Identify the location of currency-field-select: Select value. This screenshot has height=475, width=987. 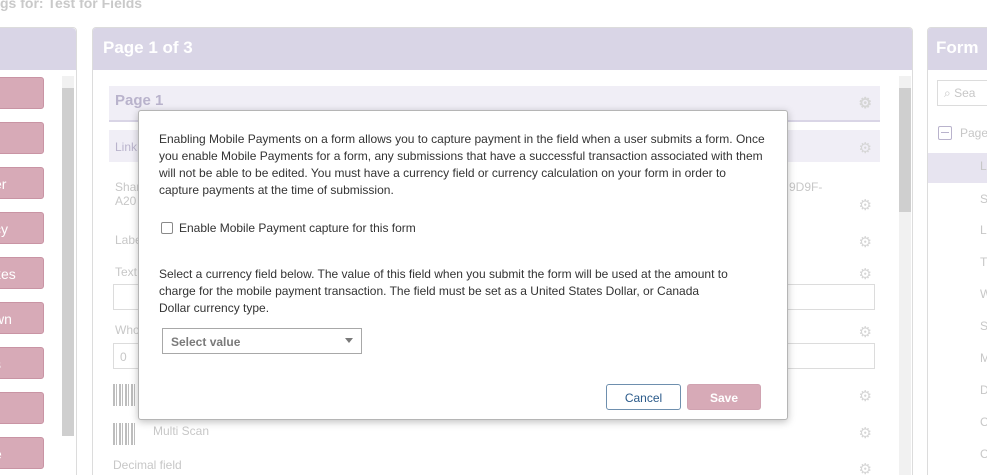
(262, 341).